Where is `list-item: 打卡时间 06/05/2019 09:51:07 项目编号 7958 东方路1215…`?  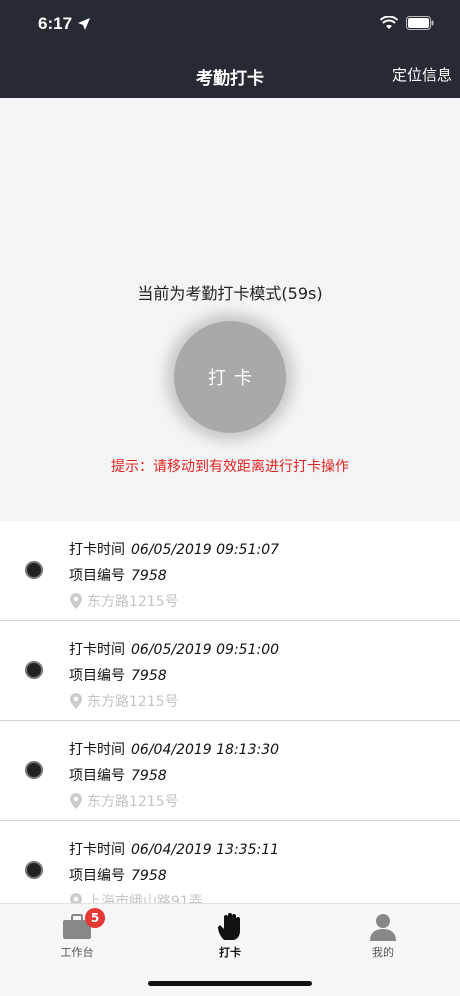
list-item: 打卡时间 06/05/2019 09:51:07 项目编号 7958 东方路1215… is located at coordinates (230, 571).